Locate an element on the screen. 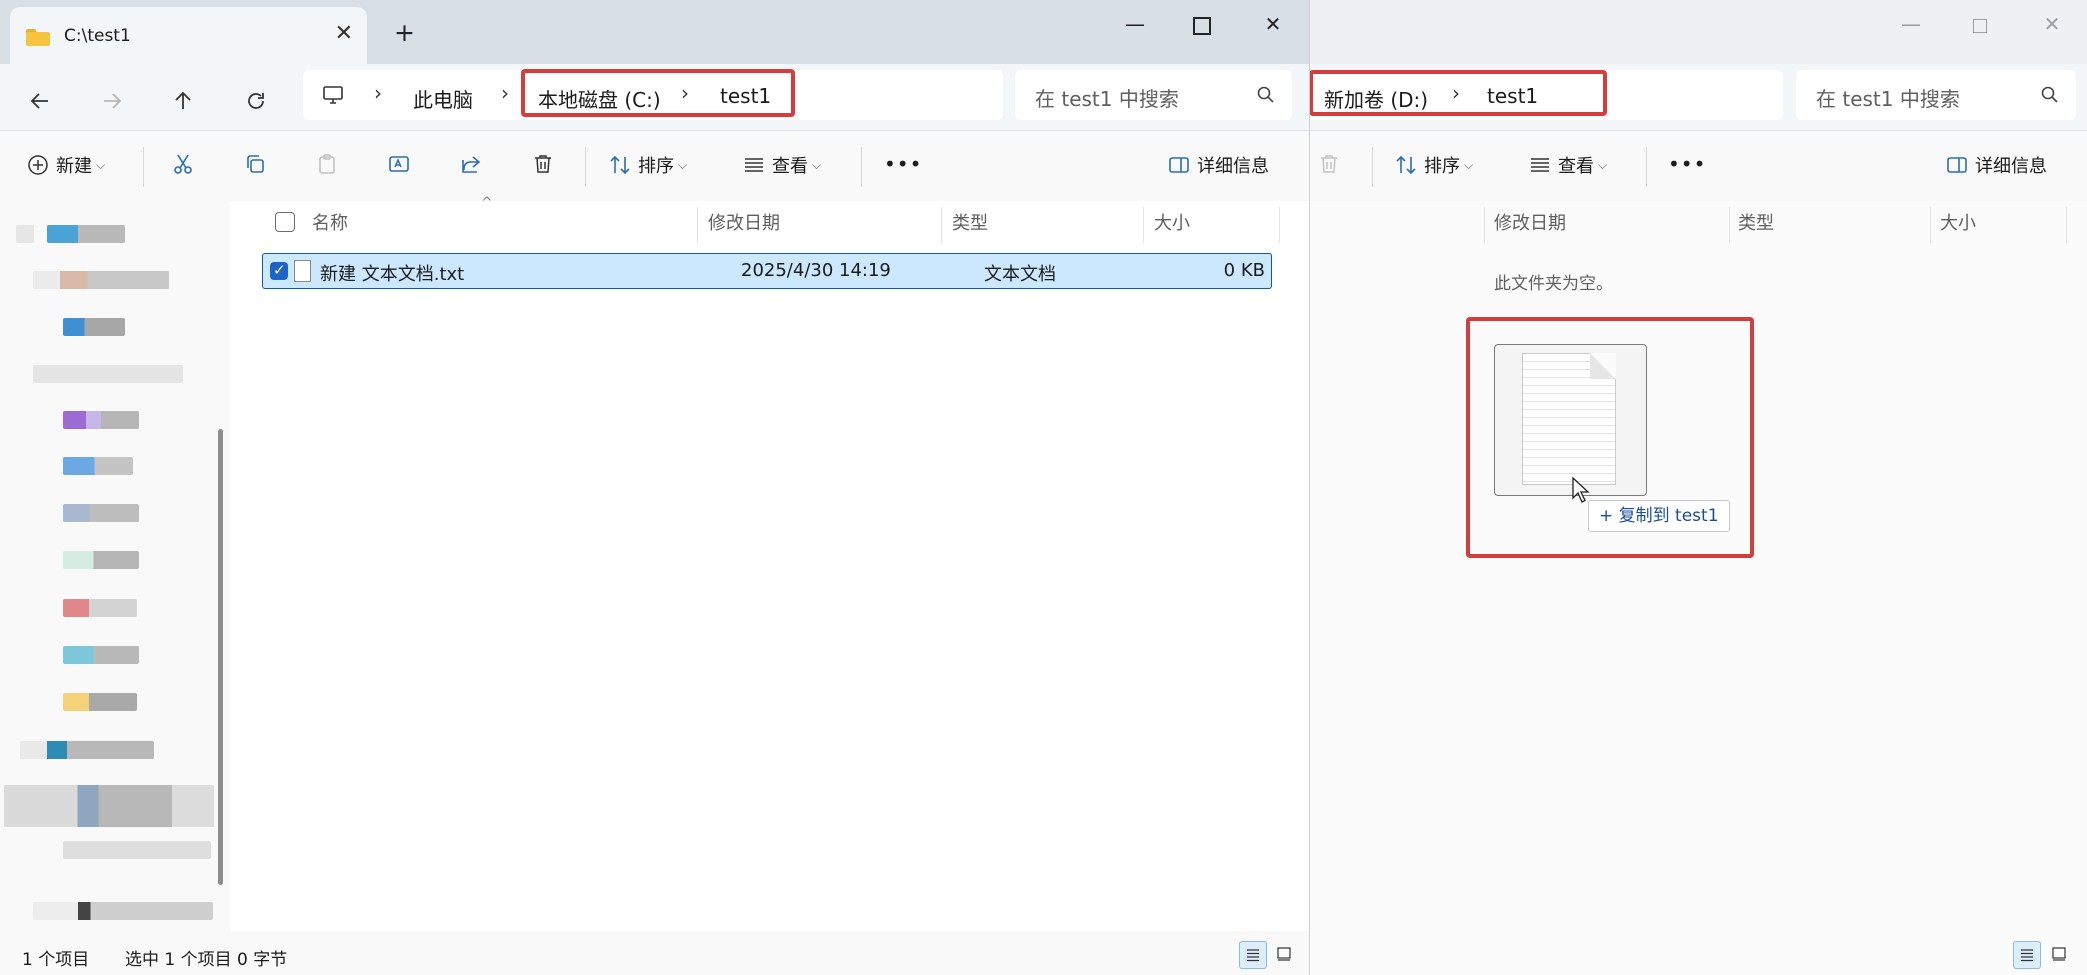 The height and width of the screenshot is (975, 2087). item-count: 1 个项目 is located at coordinates (56, 960).